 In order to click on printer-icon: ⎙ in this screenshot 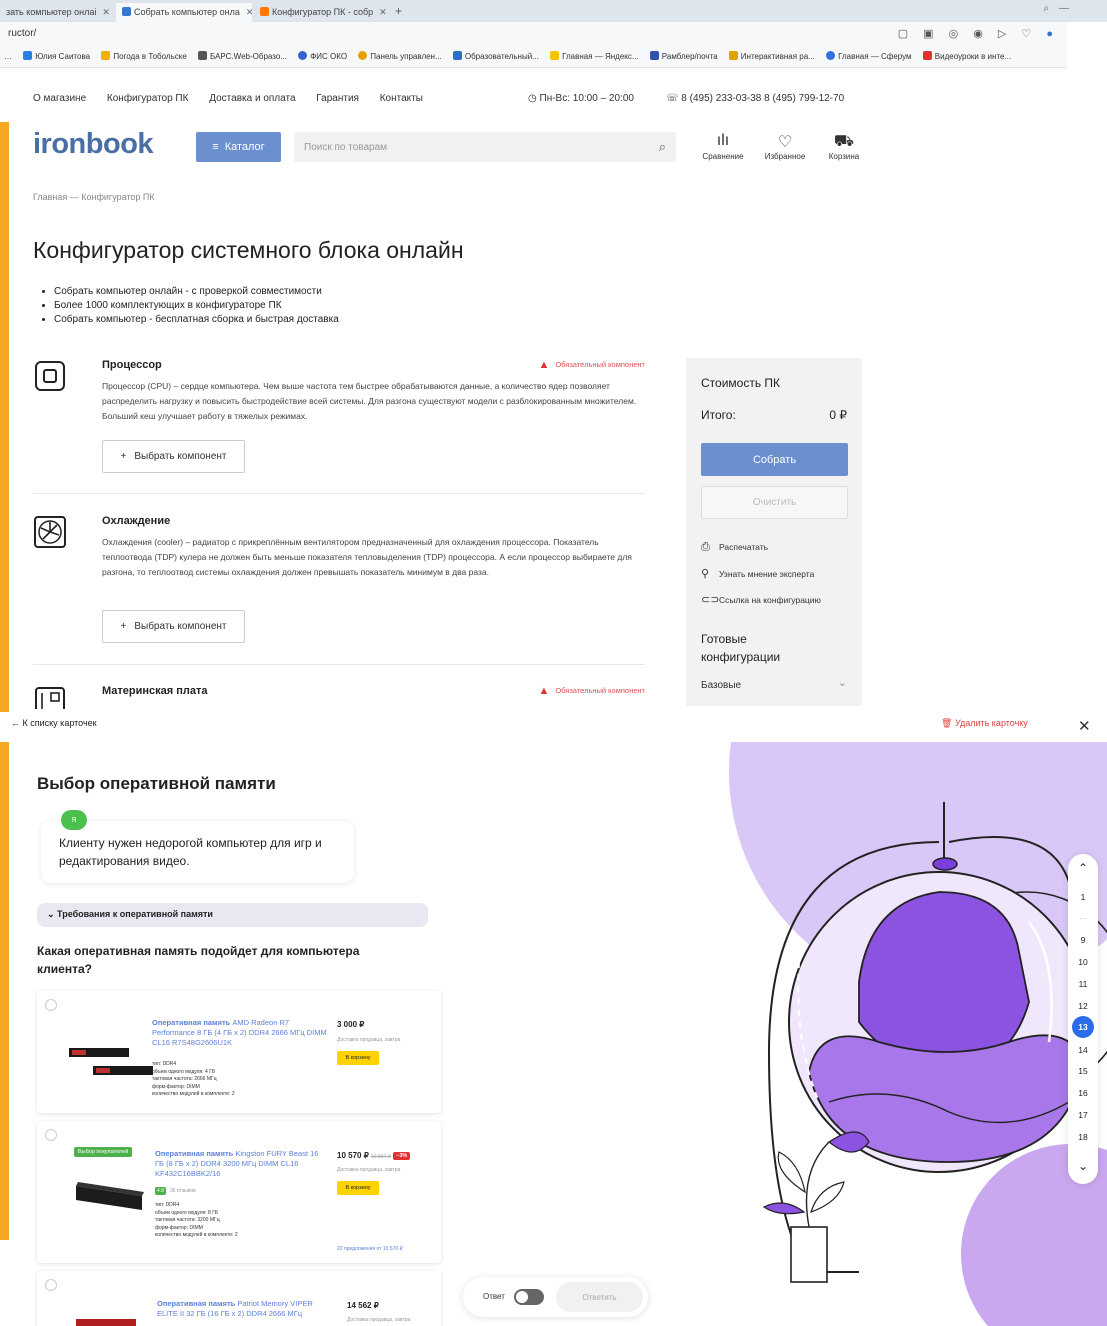, I will do `click(705, 547)`.